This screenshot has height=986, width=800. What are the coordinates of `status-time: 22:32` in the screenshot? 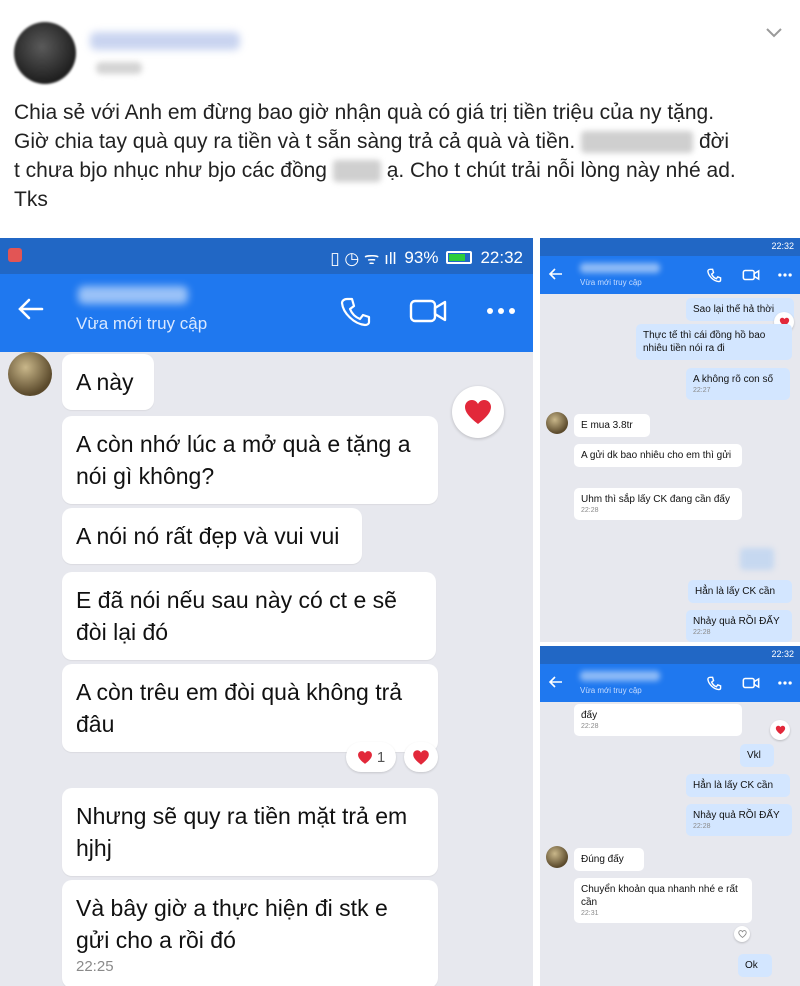 It's located at (501, 257).